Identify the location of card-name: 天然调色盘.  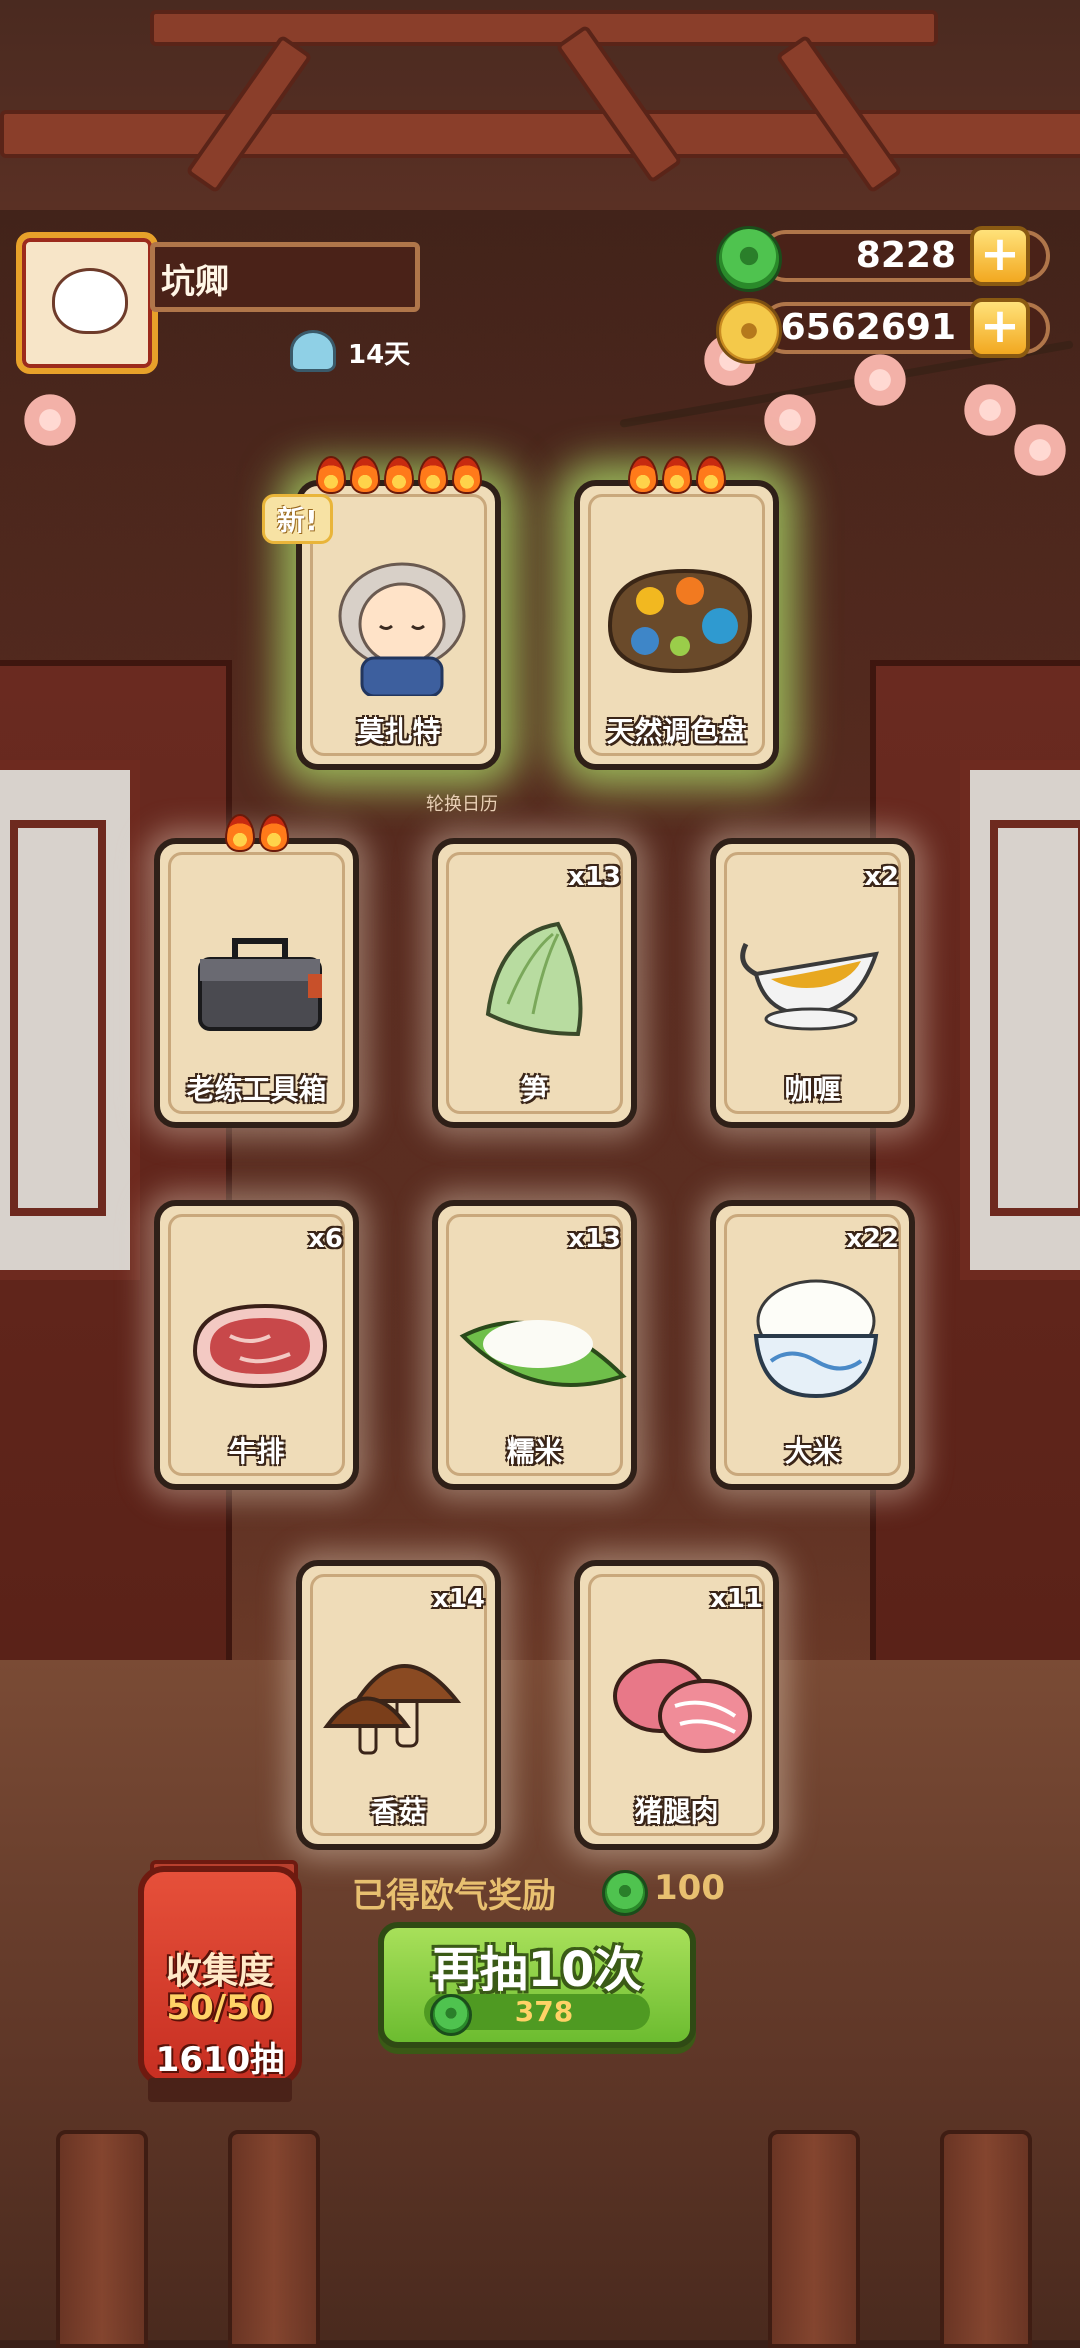
(676, 731).